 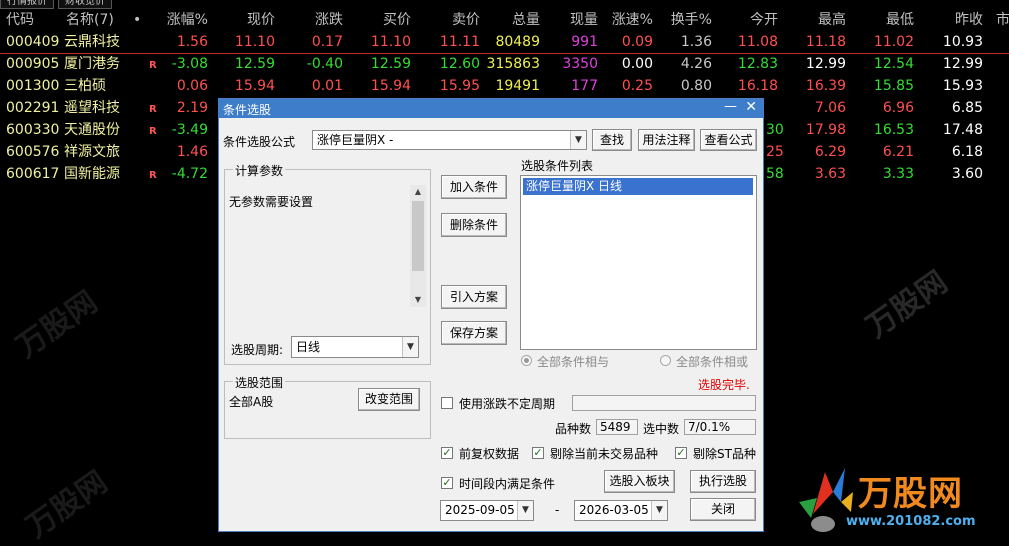 What do you see at coordinates (723, 481) in the screenshot?
I see `execute-button: 执行选股` at bounding box center [723, 481].